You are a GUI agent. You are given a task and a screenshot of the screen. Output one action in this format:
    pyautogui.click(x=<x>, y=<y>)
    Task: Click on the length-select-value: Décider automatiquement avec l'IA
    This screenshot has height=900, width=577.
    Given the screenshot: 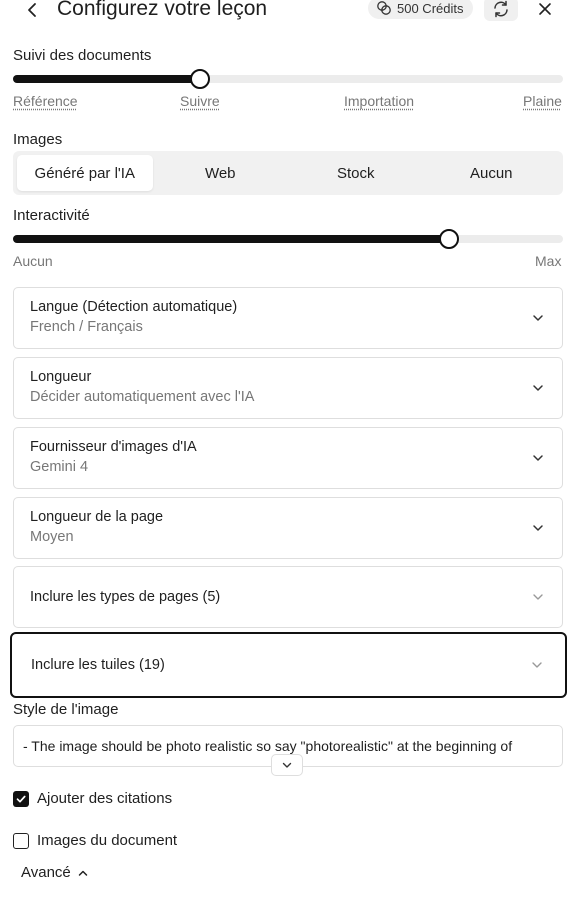 What is the action you would take?
    pyautogui.click(x=142, y=397)
    